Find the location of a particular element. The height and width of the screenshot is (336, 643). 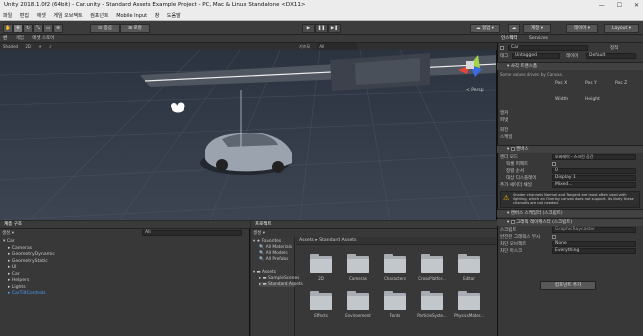

folder-label: Editor is located at coordinates (469, 278).